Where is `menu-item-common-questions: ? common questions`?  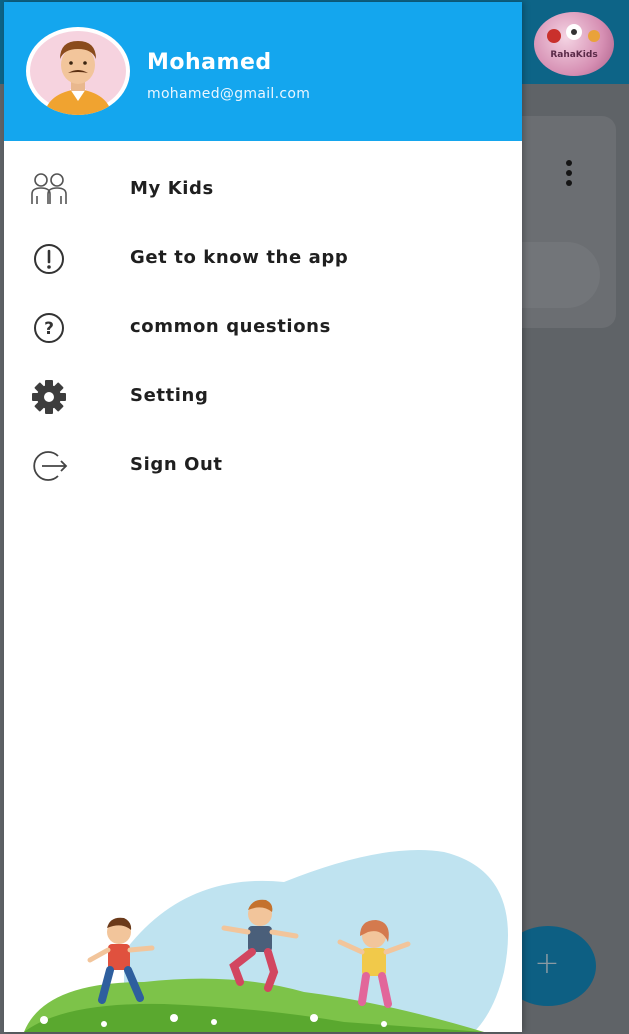
menu-item-common-questions: ? common questions is located at coordinates (263, 328).